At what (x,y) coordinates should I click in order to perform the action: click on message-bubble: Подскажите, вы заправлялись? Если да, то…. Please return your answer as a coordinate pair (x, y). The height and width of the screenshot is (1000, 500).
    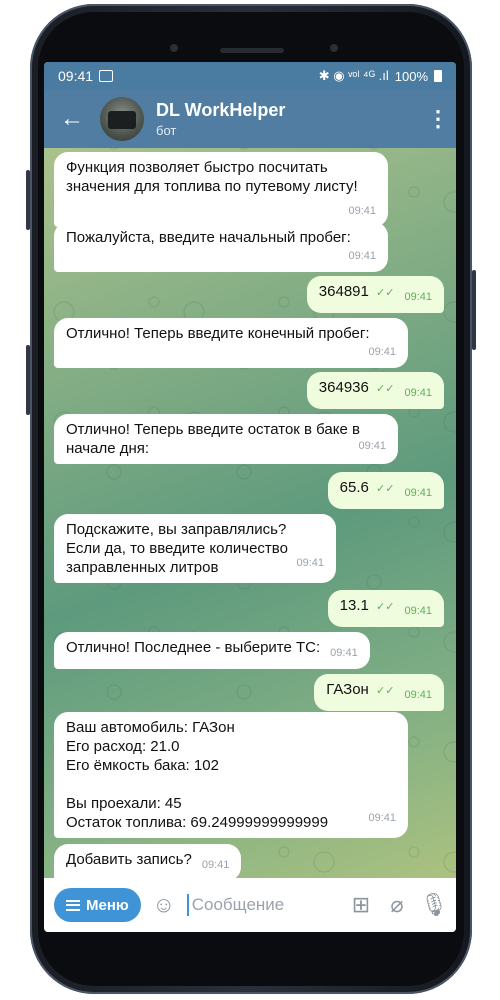
    Looking at the image, I should click on (195, 548).